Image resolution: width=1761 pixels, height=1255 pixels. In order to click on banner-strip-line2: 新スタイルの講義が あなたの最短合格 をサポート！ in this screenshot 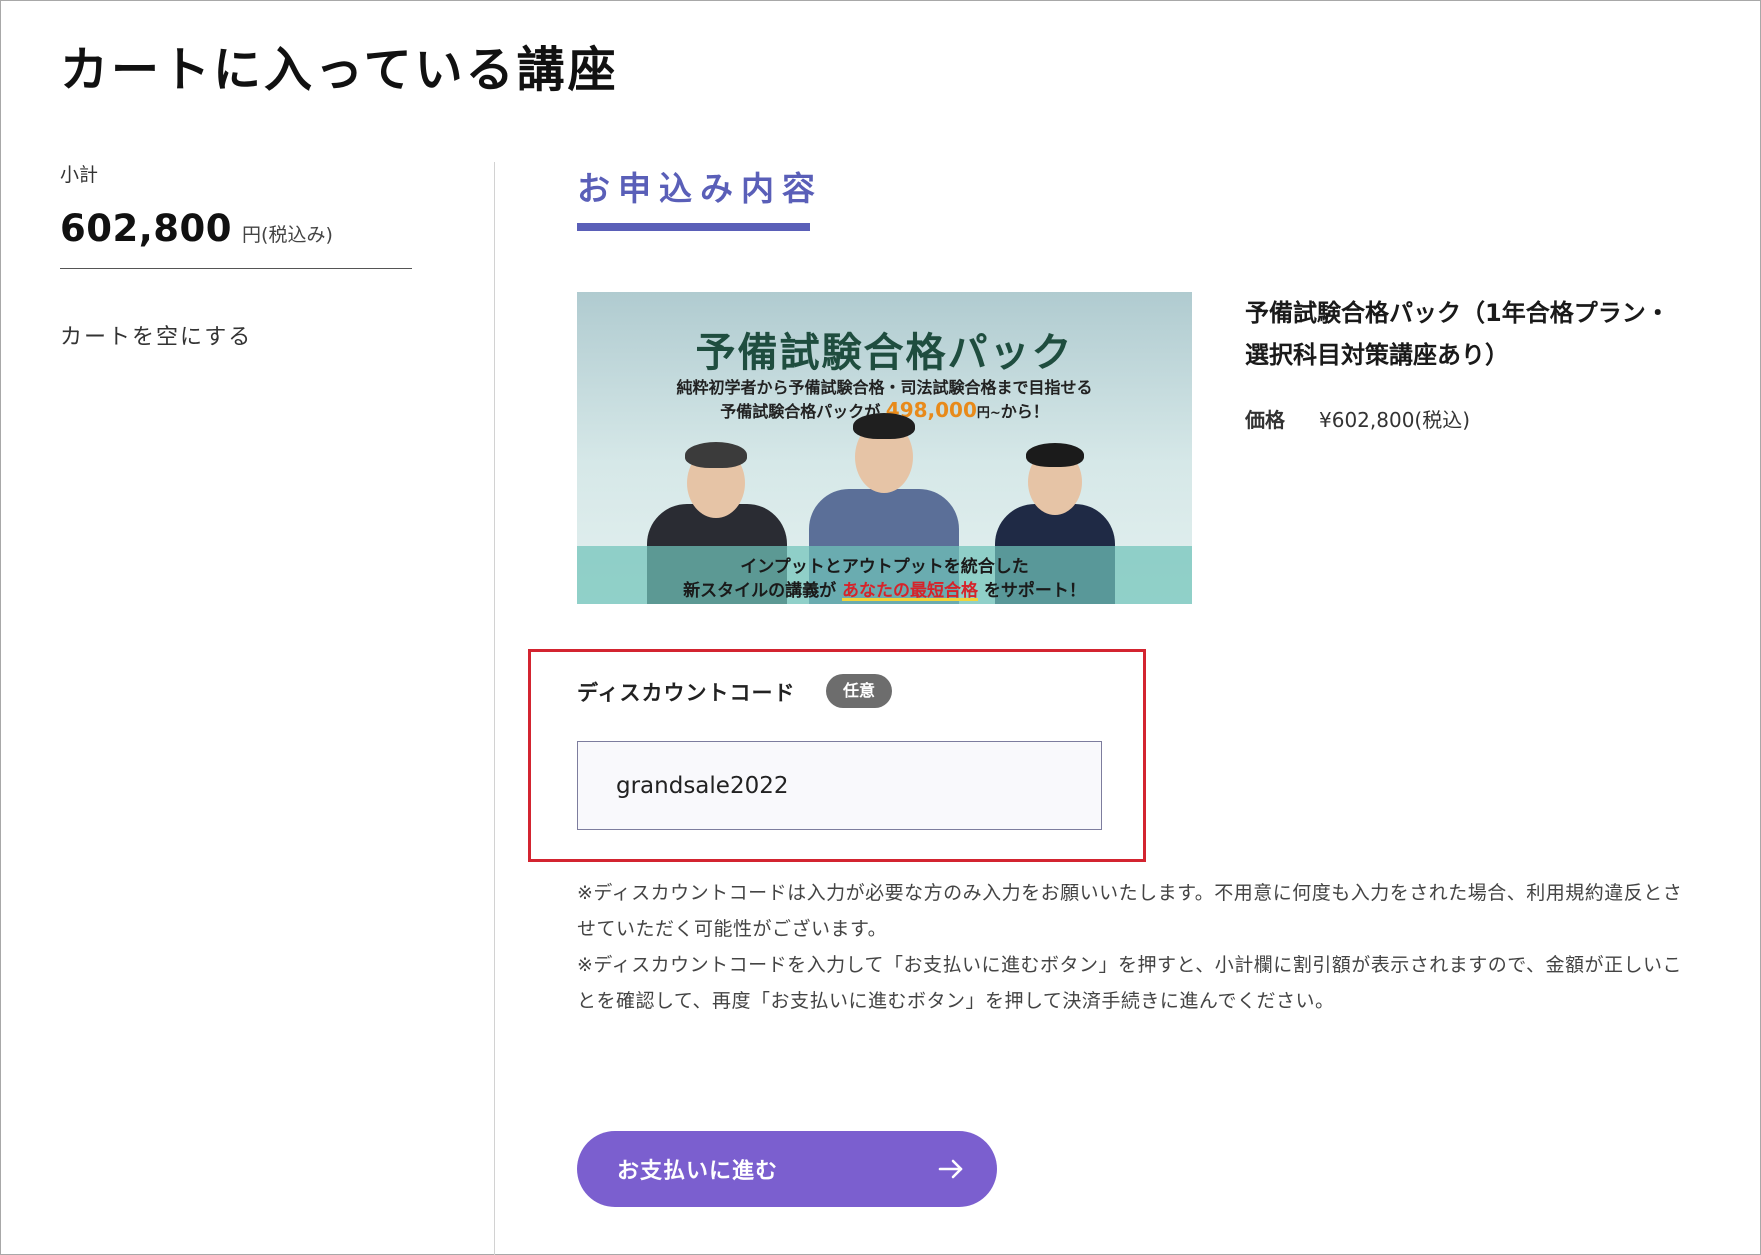, I will do `click(884, 588)`.